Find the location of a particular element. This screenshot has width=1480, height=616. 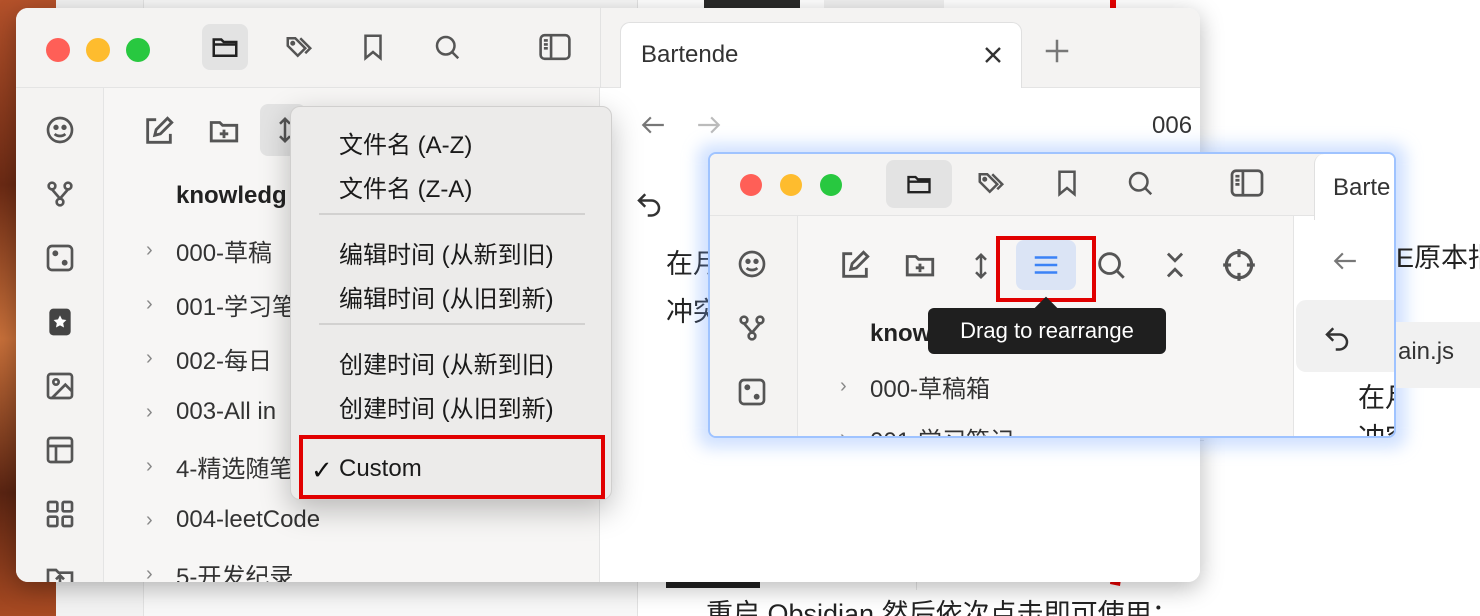

folder-row: › 000-草稿 is located at coordinates (209, 250).